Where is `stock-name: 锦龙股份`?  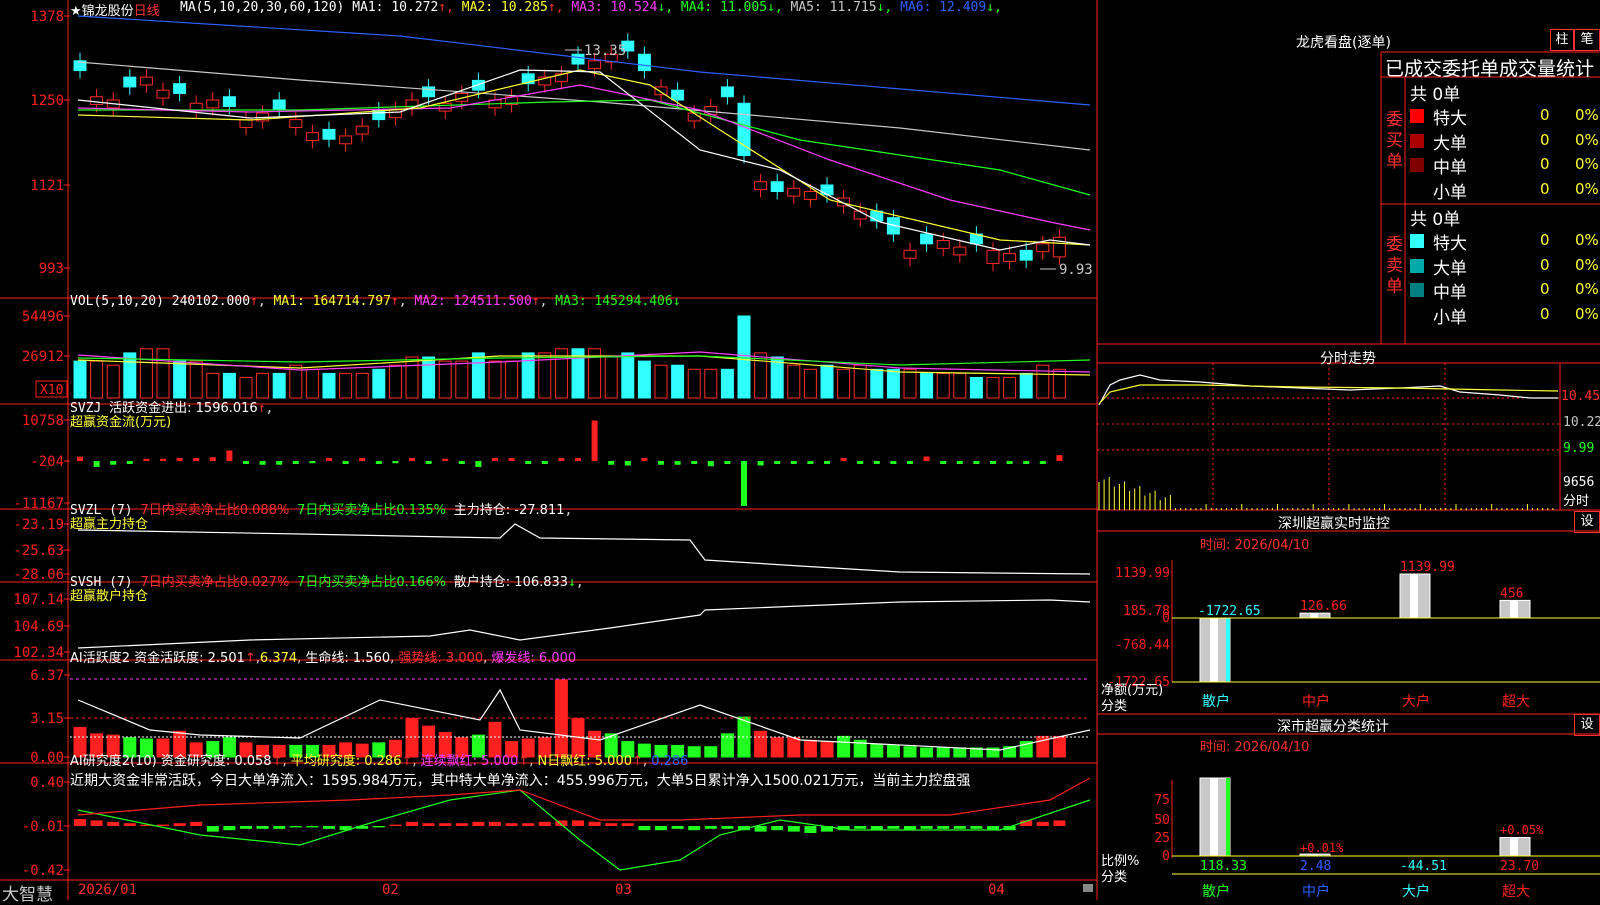 stock-name: 锦龙股份 is located at coordinates (108, 11).